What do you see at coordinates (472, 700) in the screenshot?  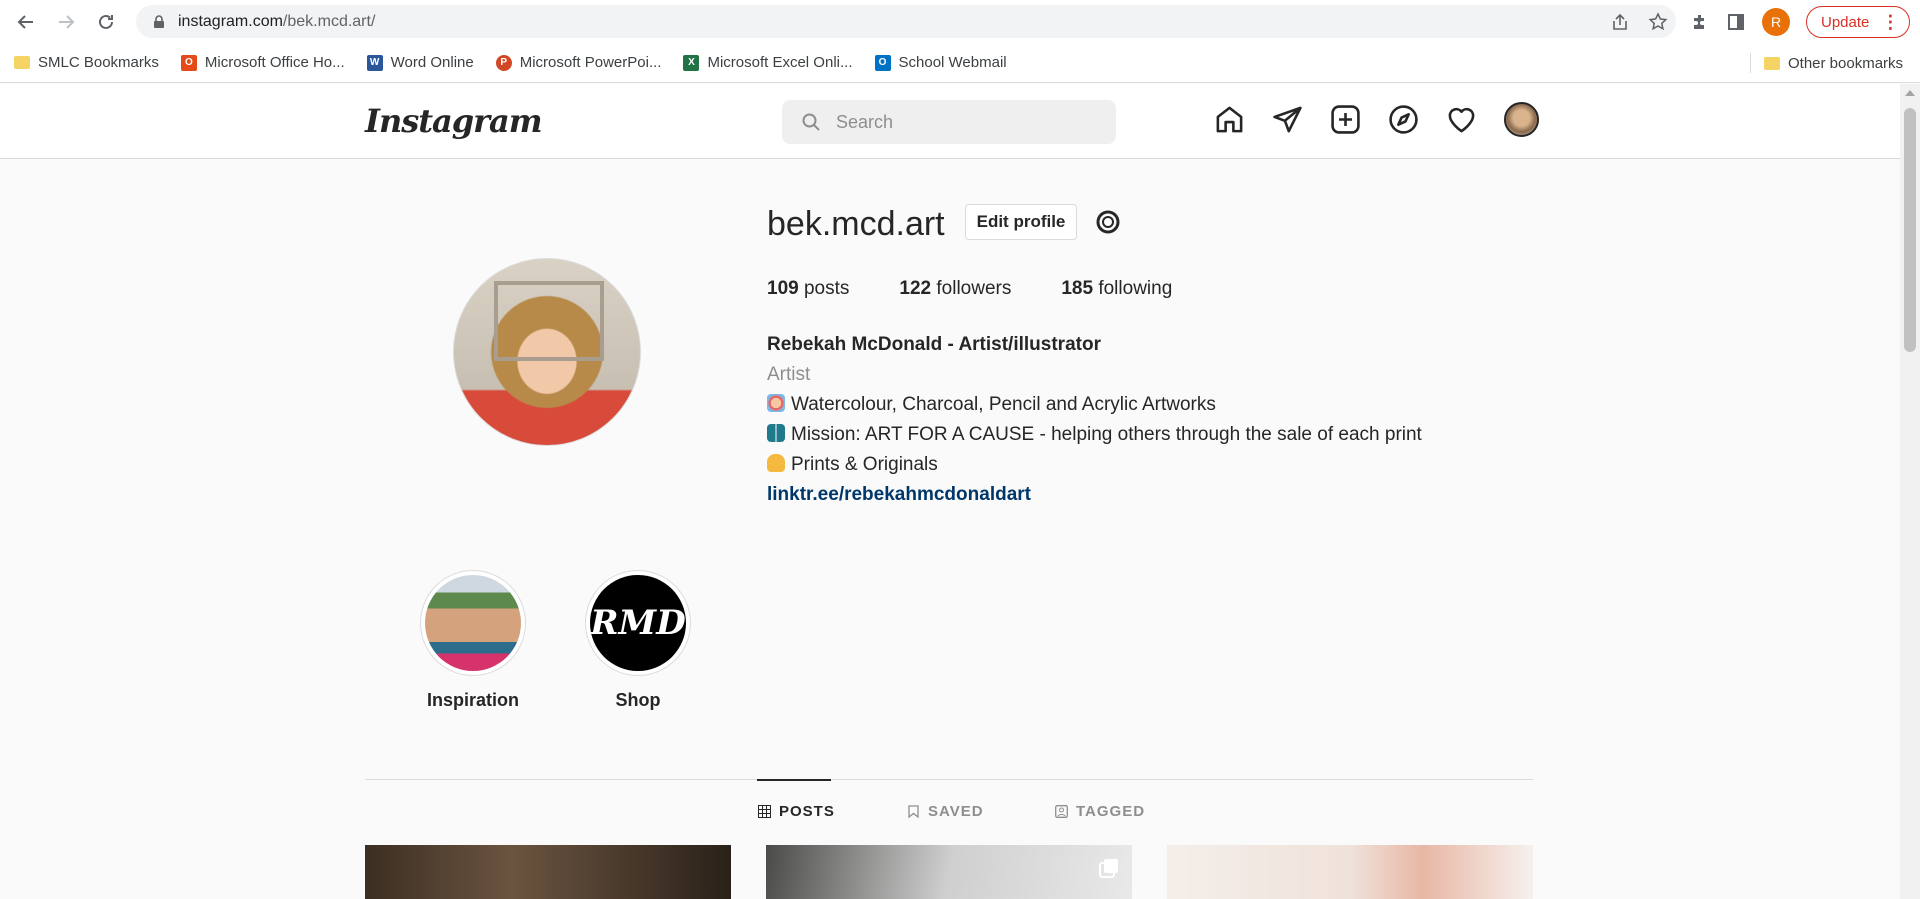 I see `highlight-label: Inspiration` at bounding box center [472, 700].